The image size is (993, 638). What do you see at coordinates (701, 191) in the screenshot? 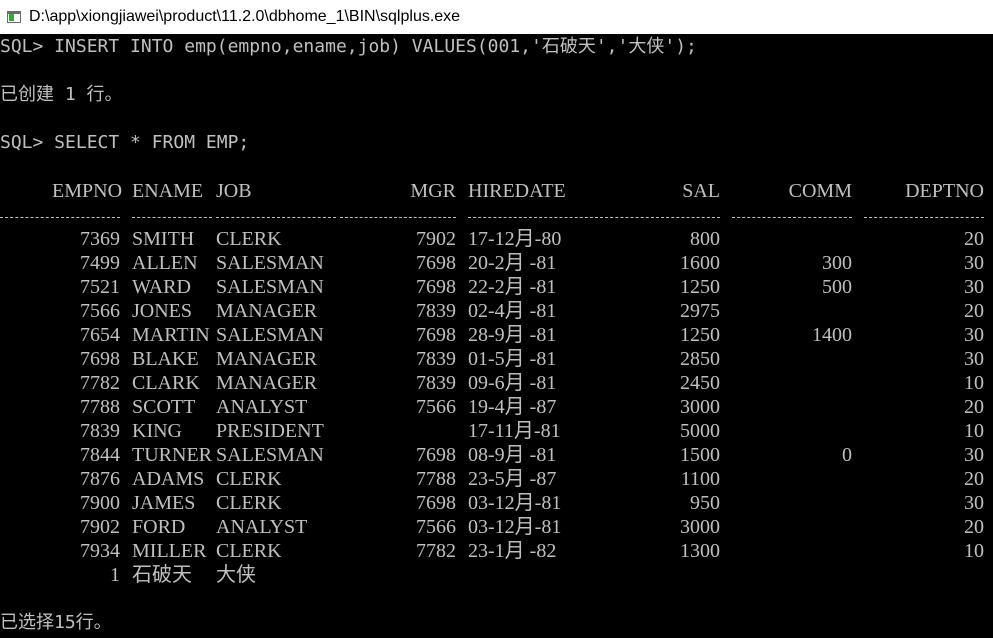
I see `header-sal: SAL` at bounding box center [701, 191].